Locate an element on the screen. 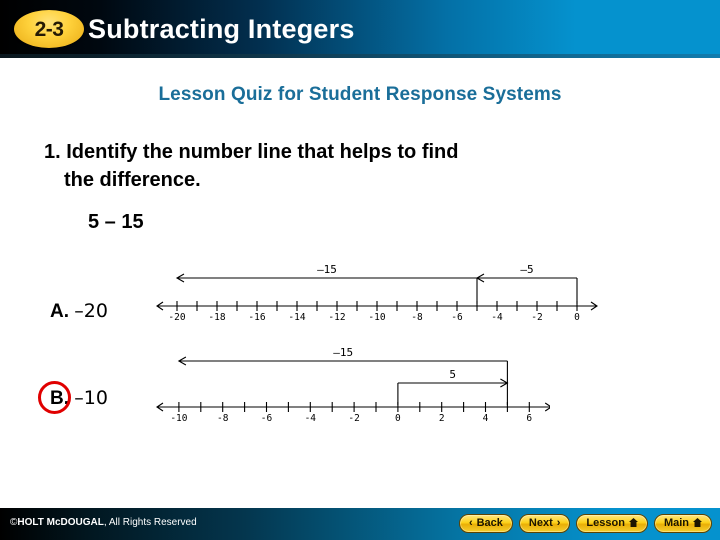 The width and height of the screenshot is (720, 540). main-button: Main is located at coordinates (682, 523).